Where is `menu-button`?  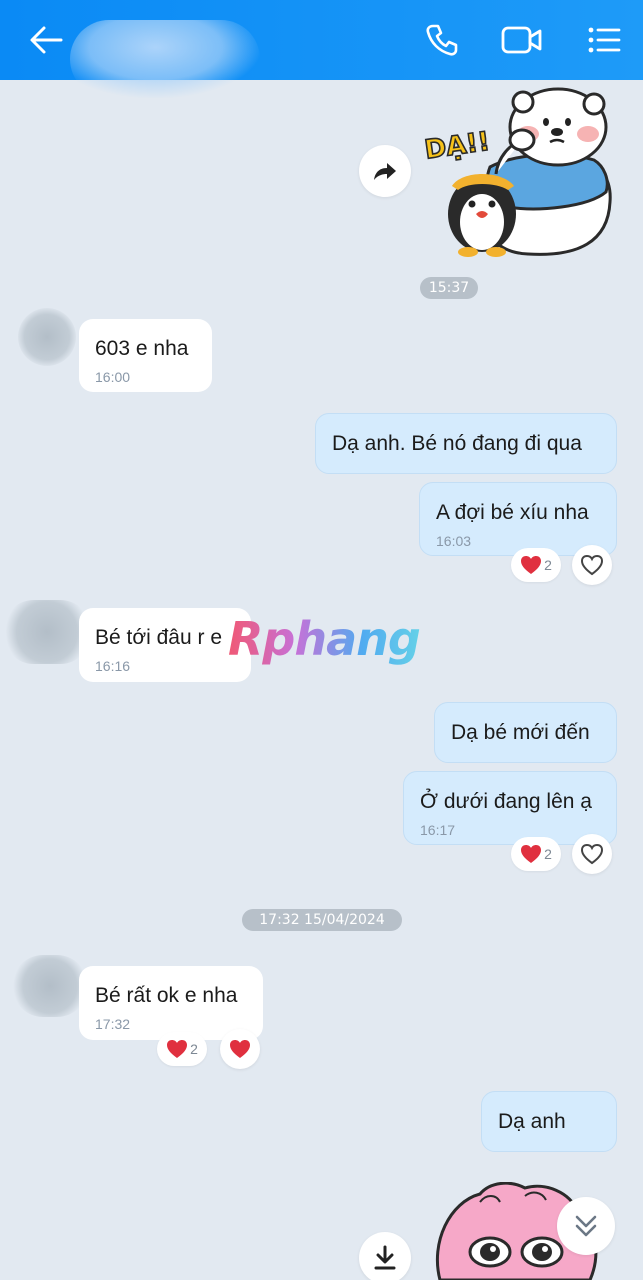
menu-button is located at coordinates (604, 40).